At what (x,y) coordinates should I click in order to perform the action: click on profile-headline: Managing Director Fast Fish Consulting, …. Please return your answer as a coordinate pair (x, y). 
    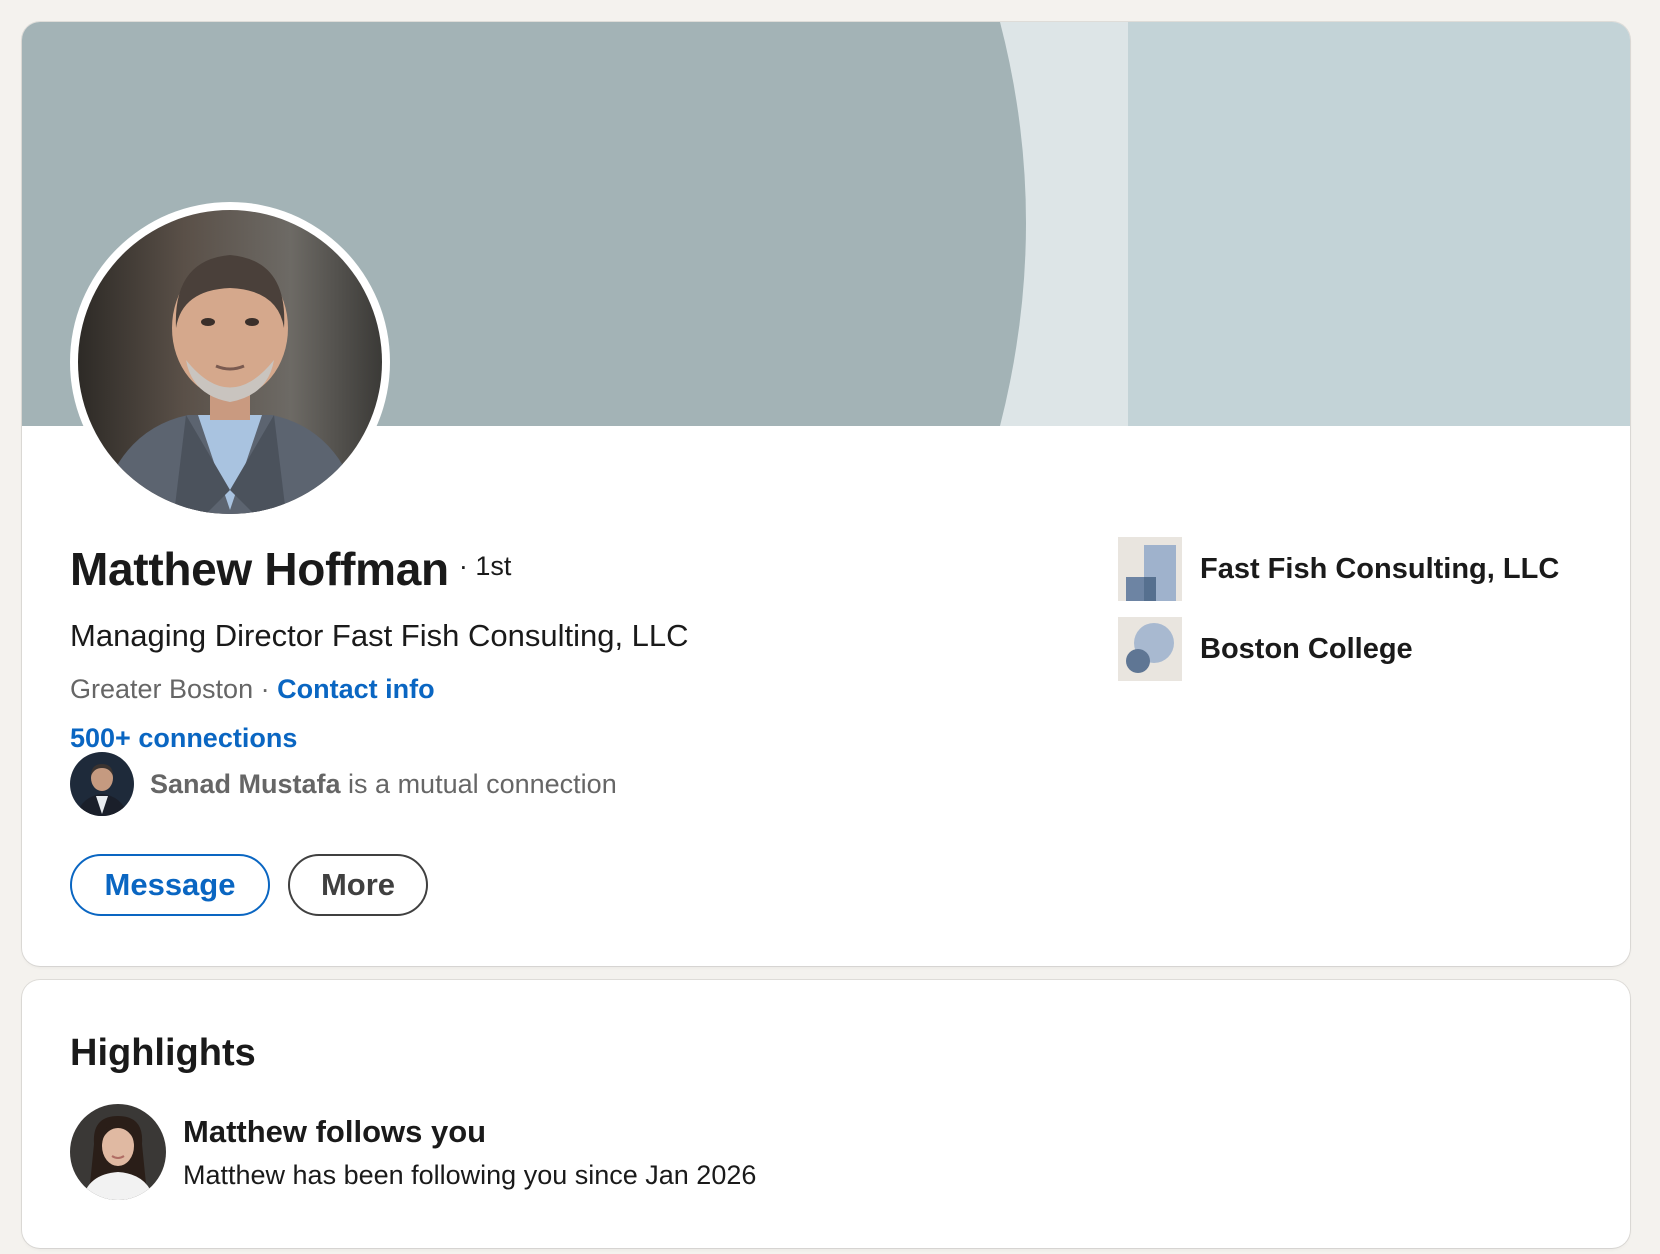
    Looking at the image, I should click on (379, 635).